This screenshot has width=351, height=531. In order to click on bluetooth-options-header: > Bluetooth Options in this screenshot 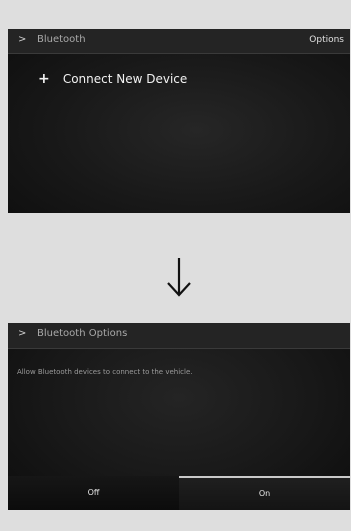, I will do `click(179, 336)`.